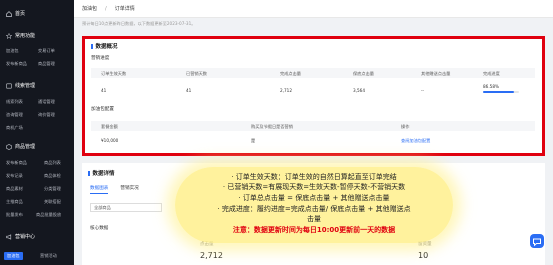 The height and width of the screenshot is (265, 553). Describe the element at coordinates (89, 8) in the screenshot. I see `breadcrumb-fuel-pack: 加油包` at that location.